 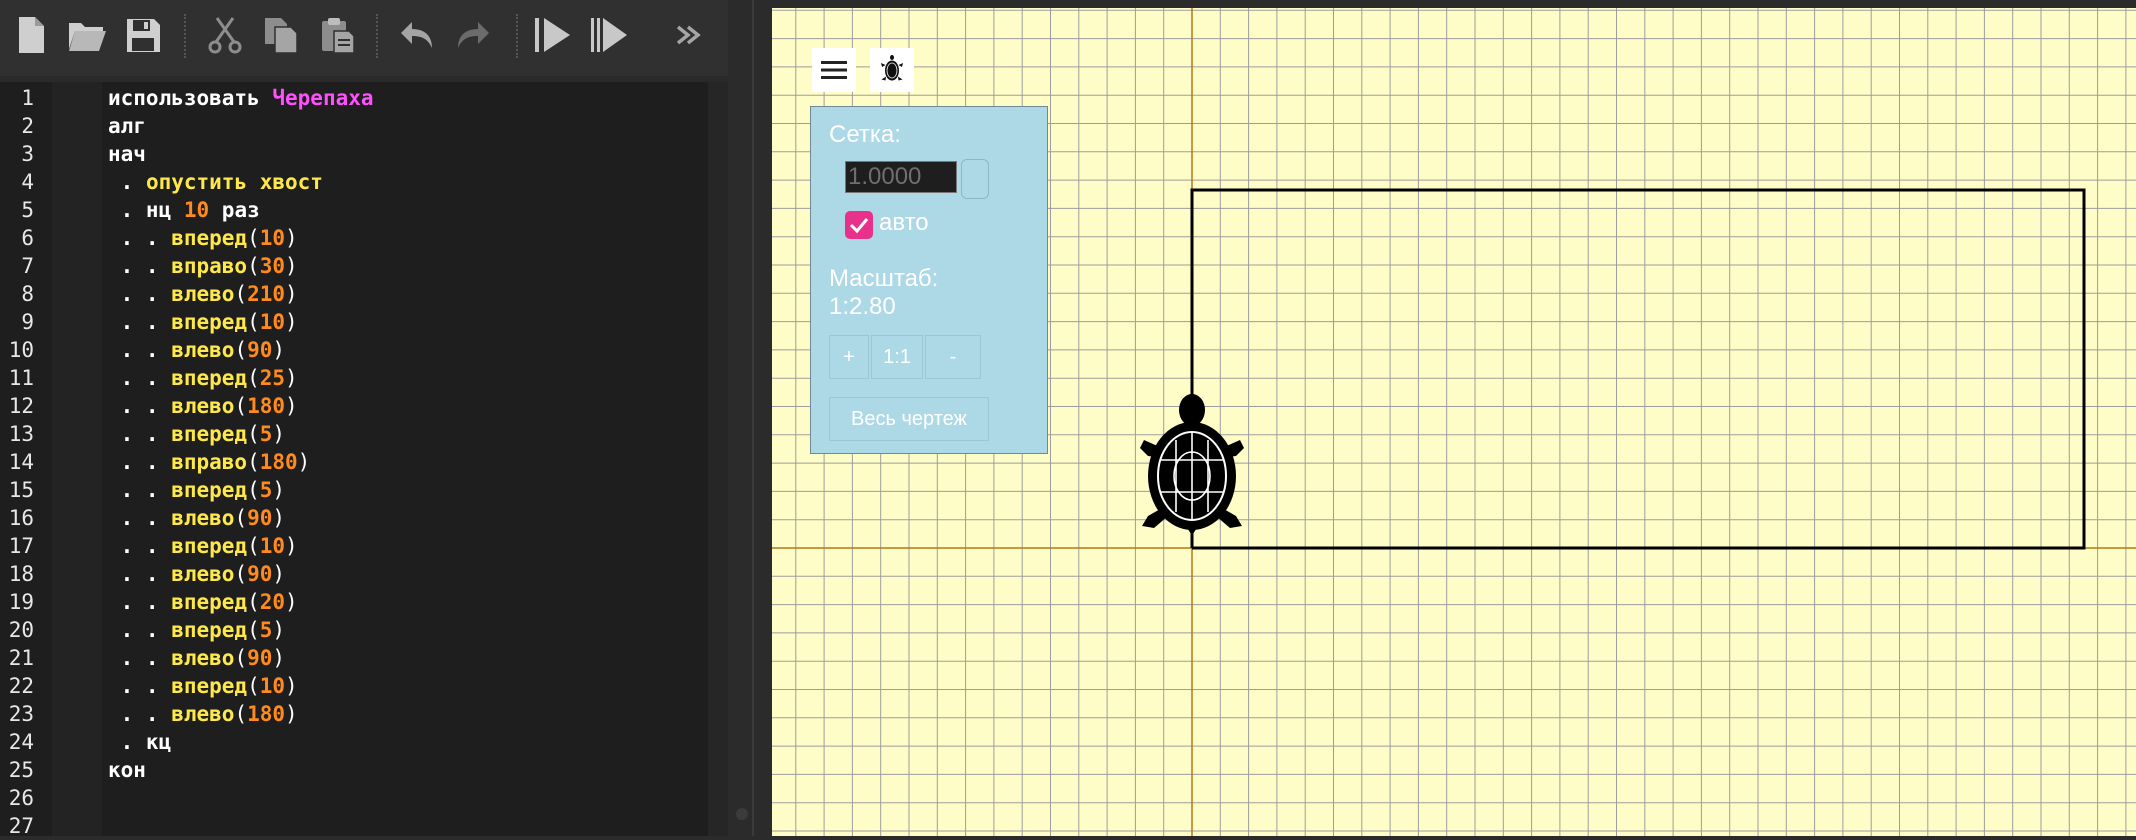 I want to click on line-number: 18, so click(x=21, y=574).